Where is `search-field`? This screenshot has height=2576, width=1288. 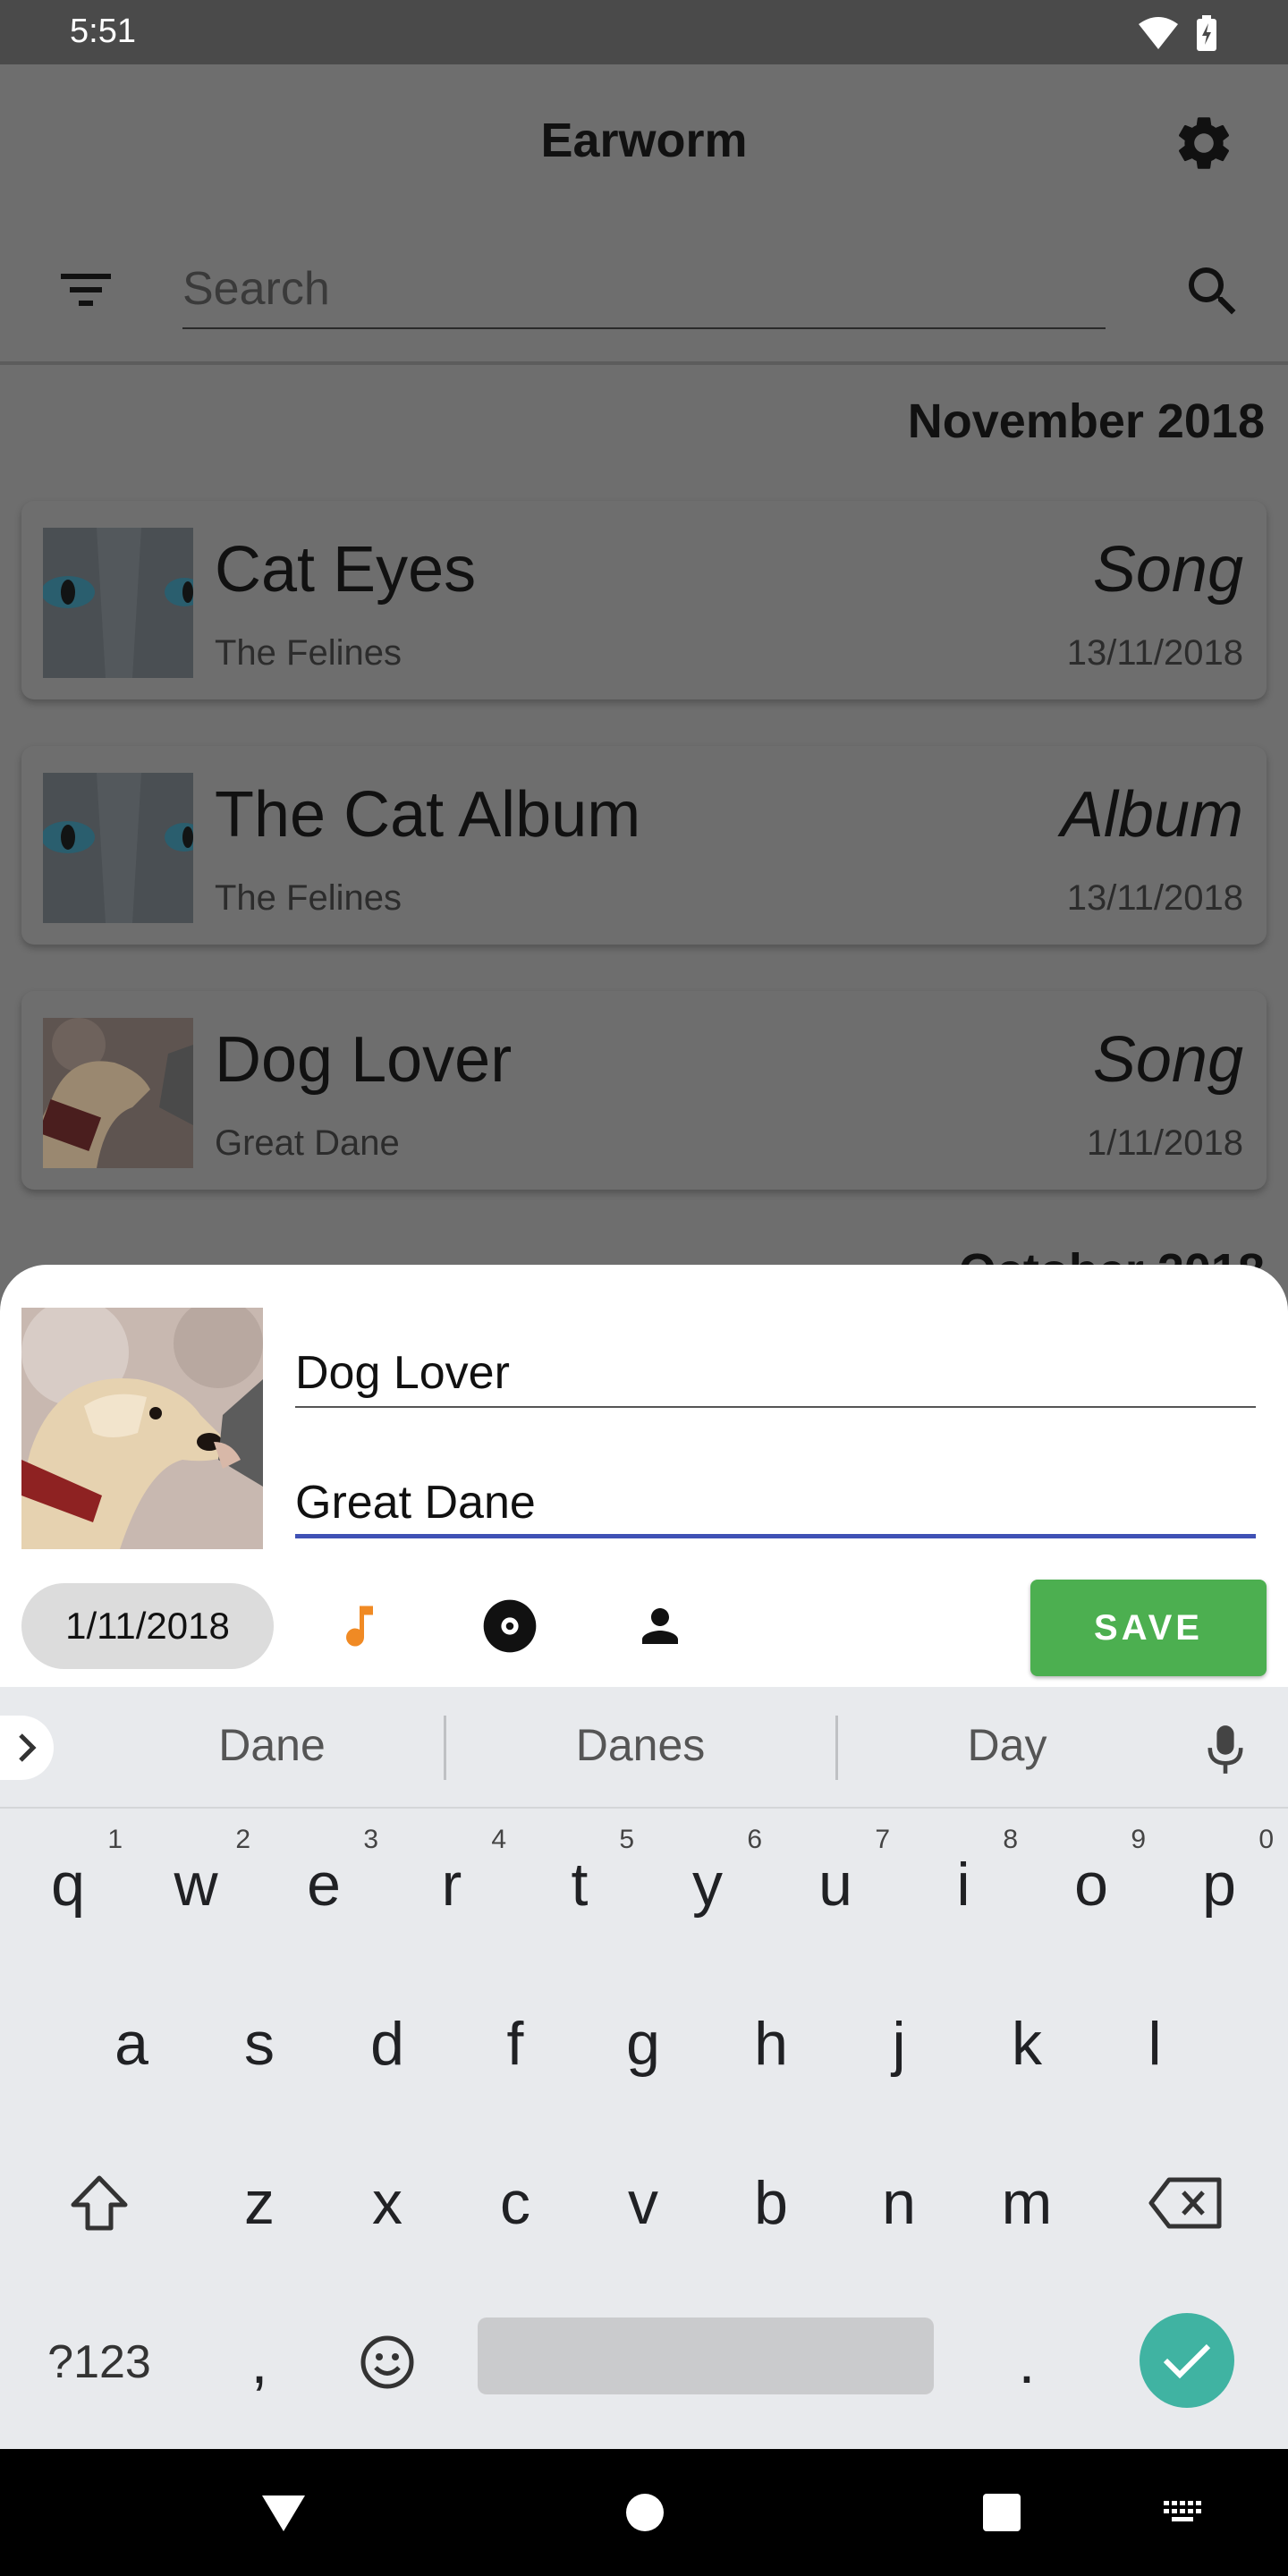 search-field is located at coordinates (644, 289).